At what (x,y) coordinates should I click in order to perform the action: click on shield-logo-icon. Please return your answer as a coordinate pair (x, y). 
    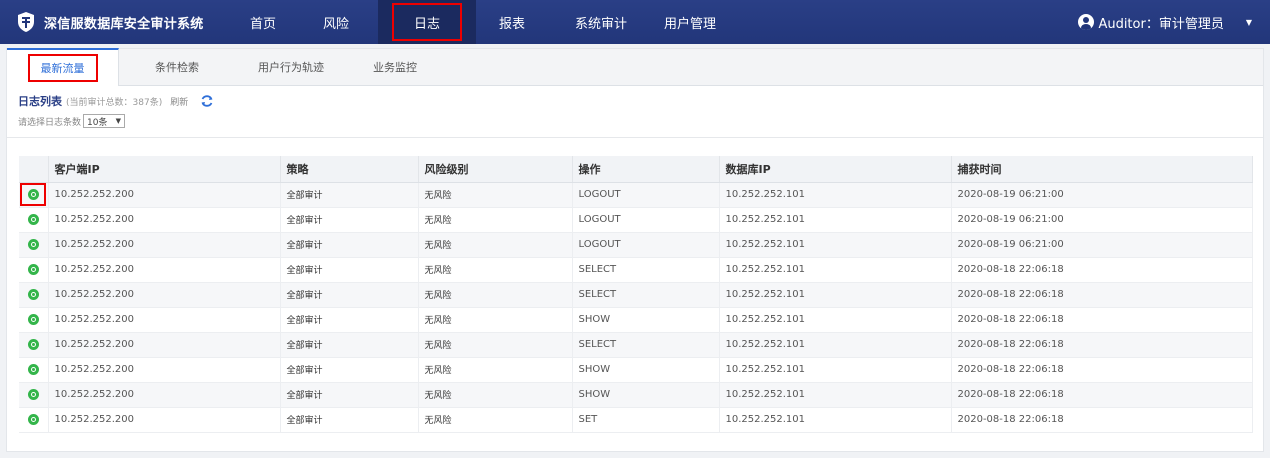
    Looking at the image, I should click on (26, 22).